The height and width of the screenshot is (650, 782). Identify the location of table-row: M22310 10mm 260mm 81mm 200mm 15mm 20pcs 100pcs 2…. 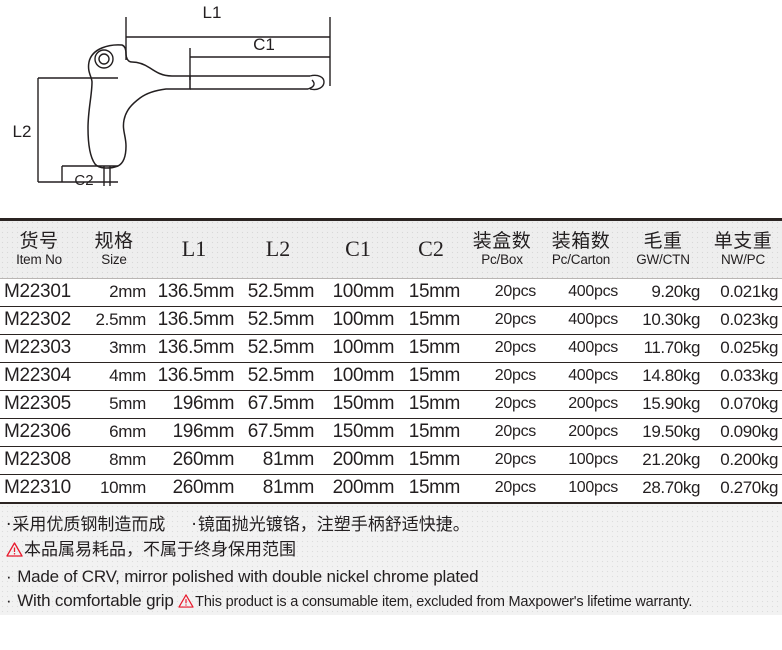
(391, 489).